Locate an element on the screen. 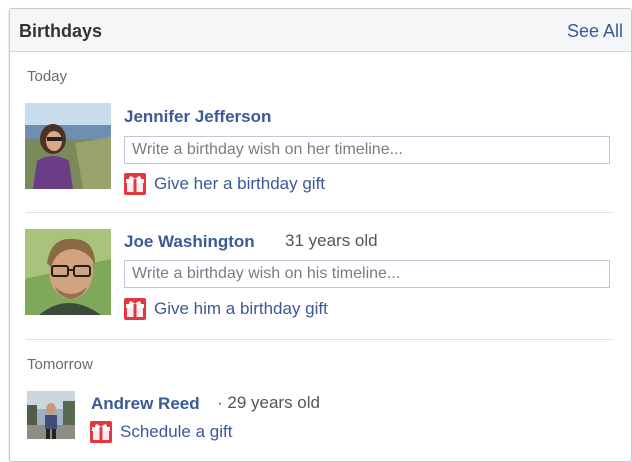 Image resolution: width=632 pixels, height=462 pixels. avatar-jennifer-jefferson is located at coordinates (68, 146).